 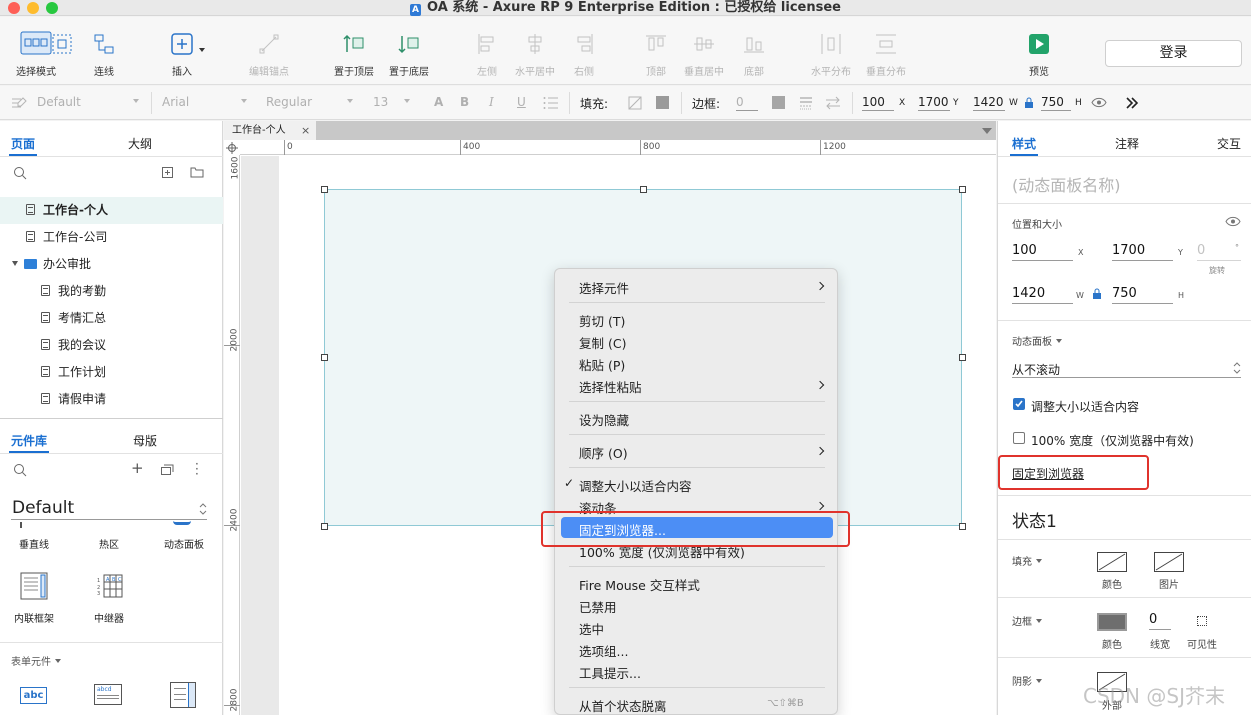 I want to click on expand-caret-icon, so click(x=15, y=263).